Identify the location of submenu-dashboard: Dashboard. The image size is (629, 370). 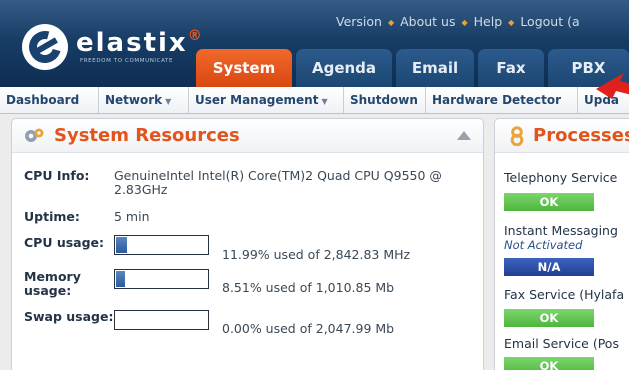
(49, 100).